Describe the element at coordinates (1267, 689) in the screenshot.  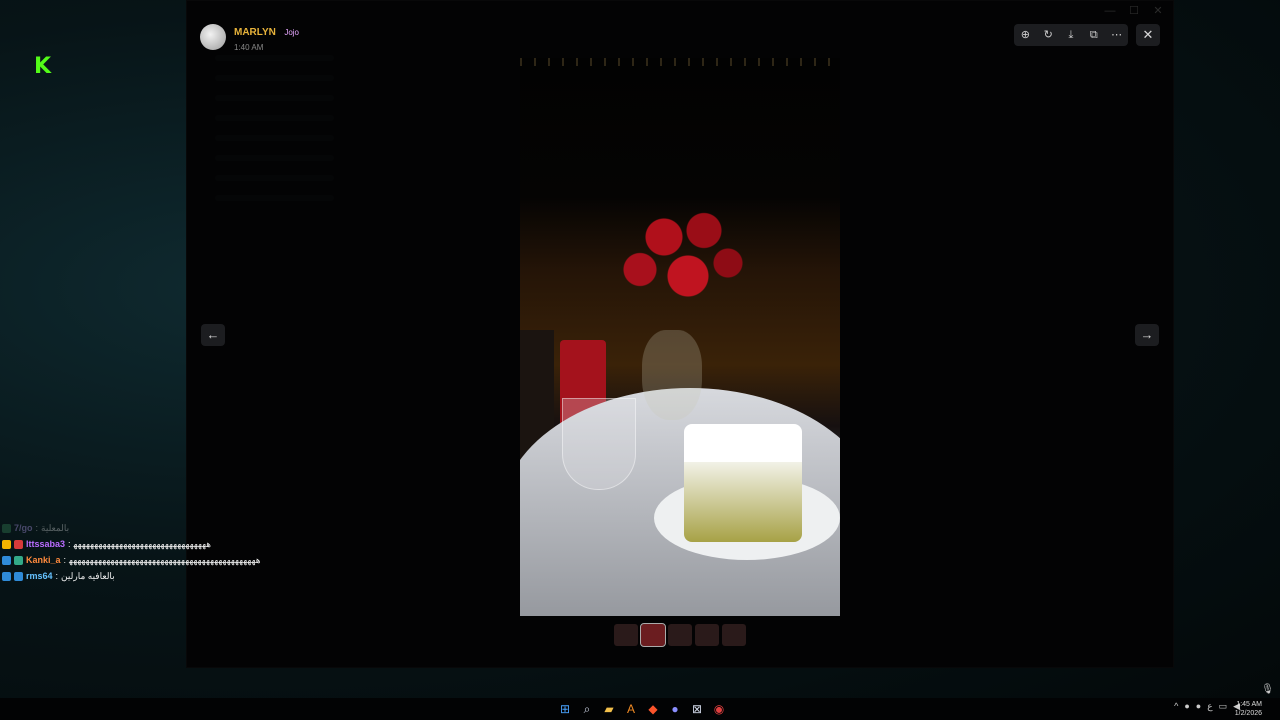
I see `microphone-icon: 🎙` at that location.